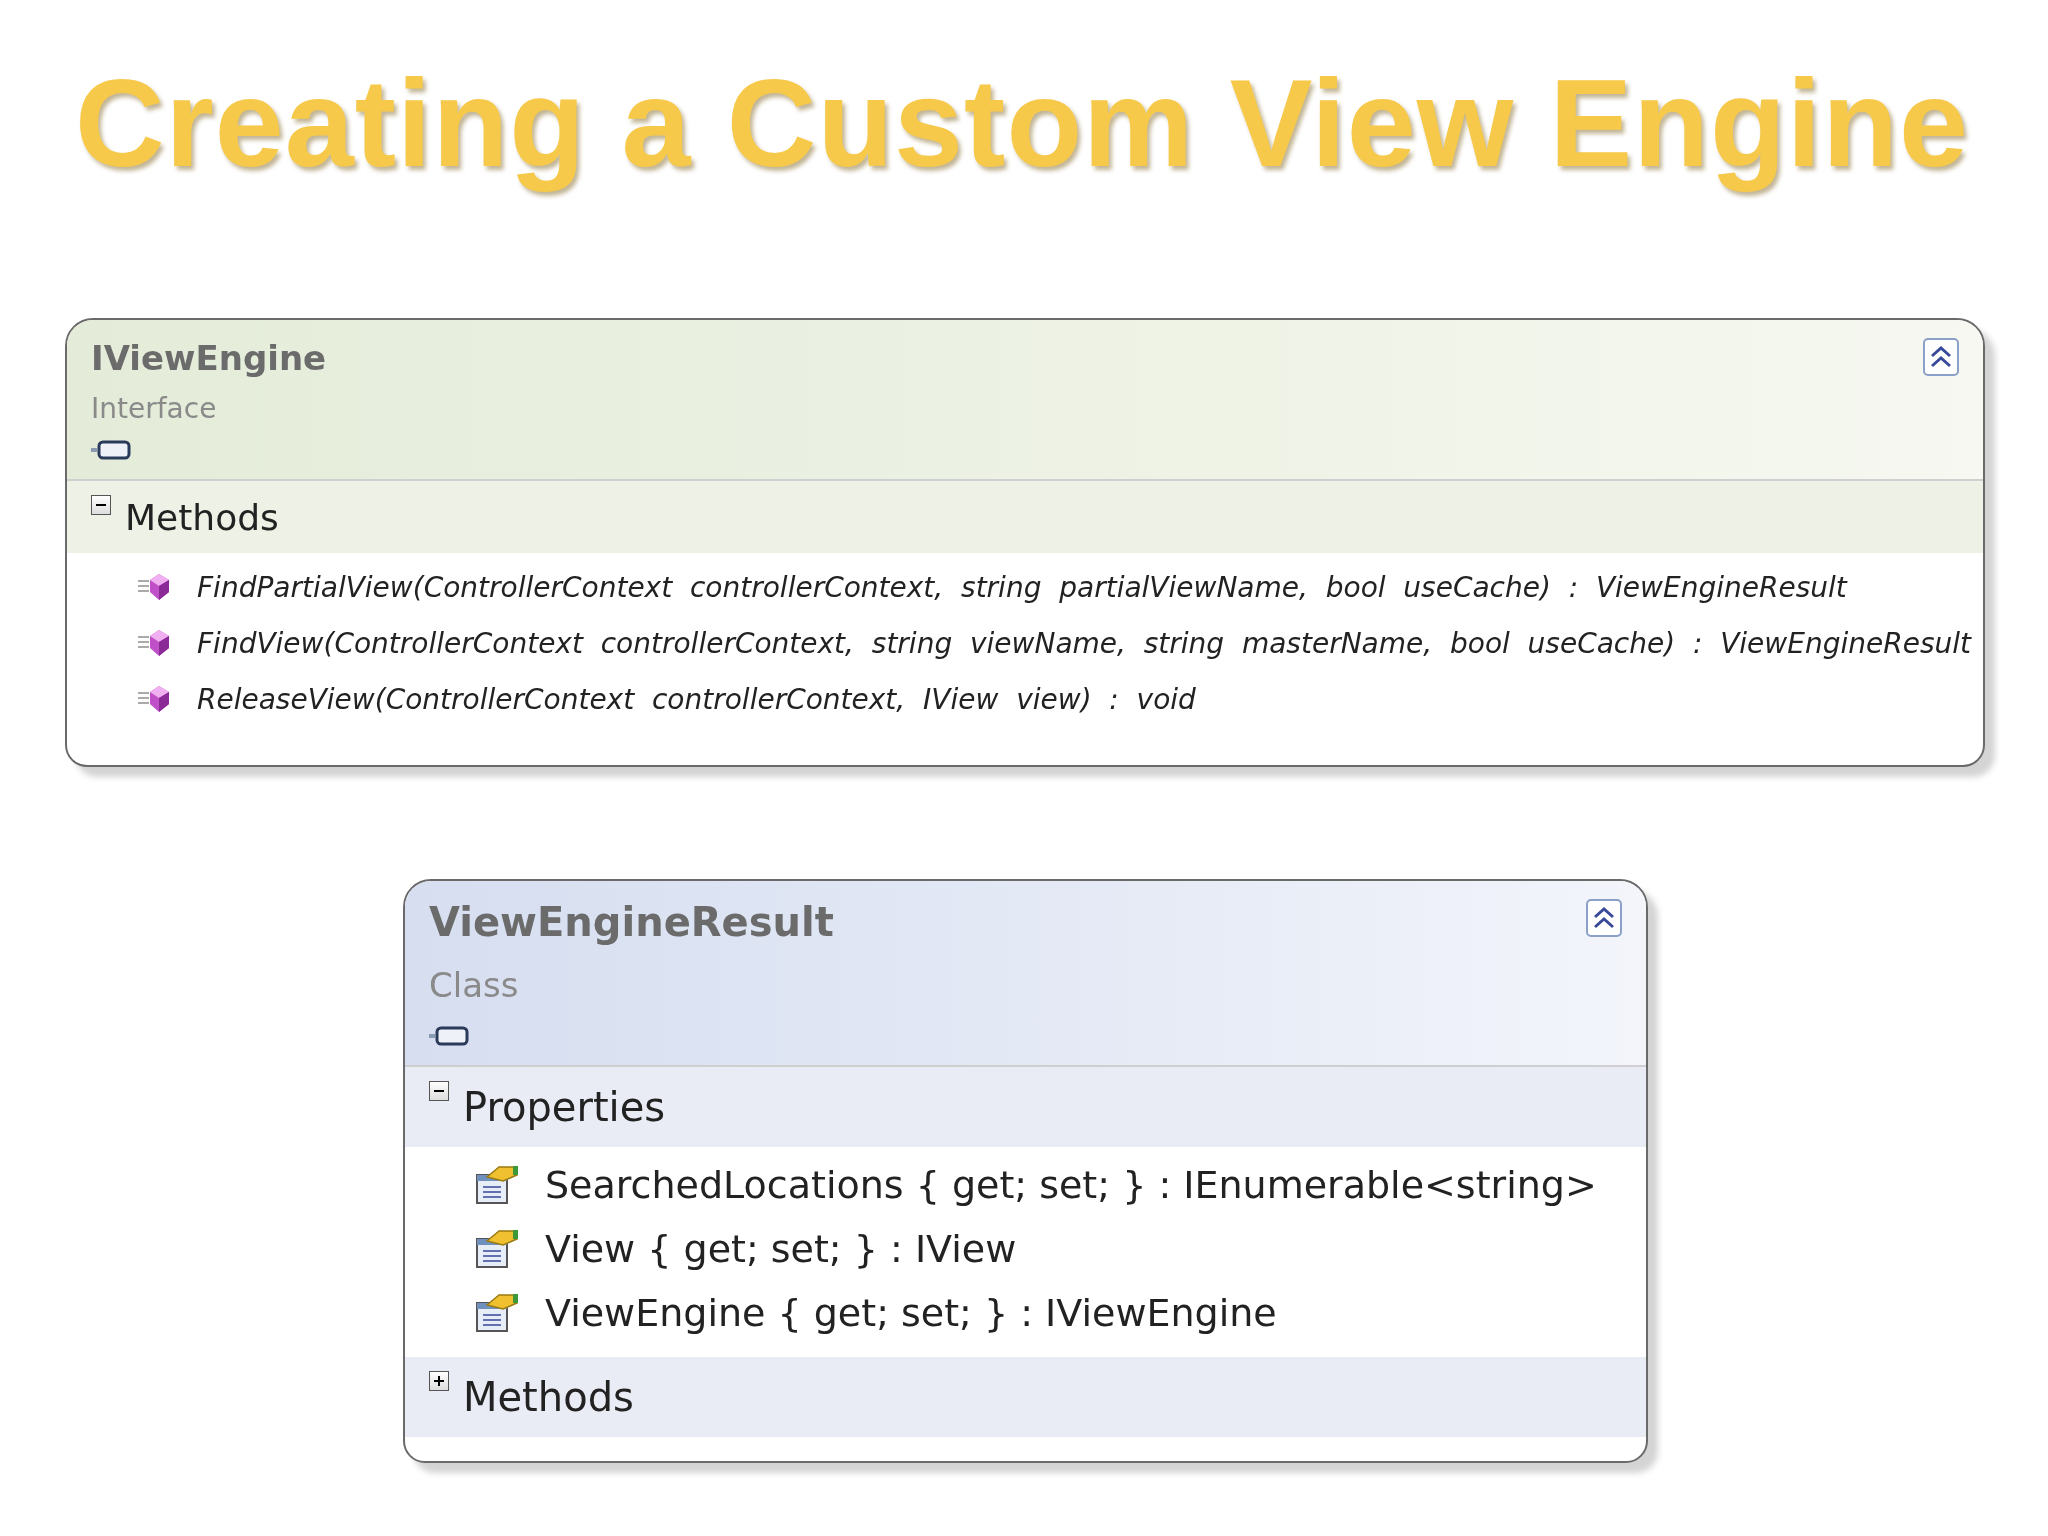  I want to click on method-signature: ReleaseView(ControllerContext controllerContext, IView view) : void, so click(696, 699).